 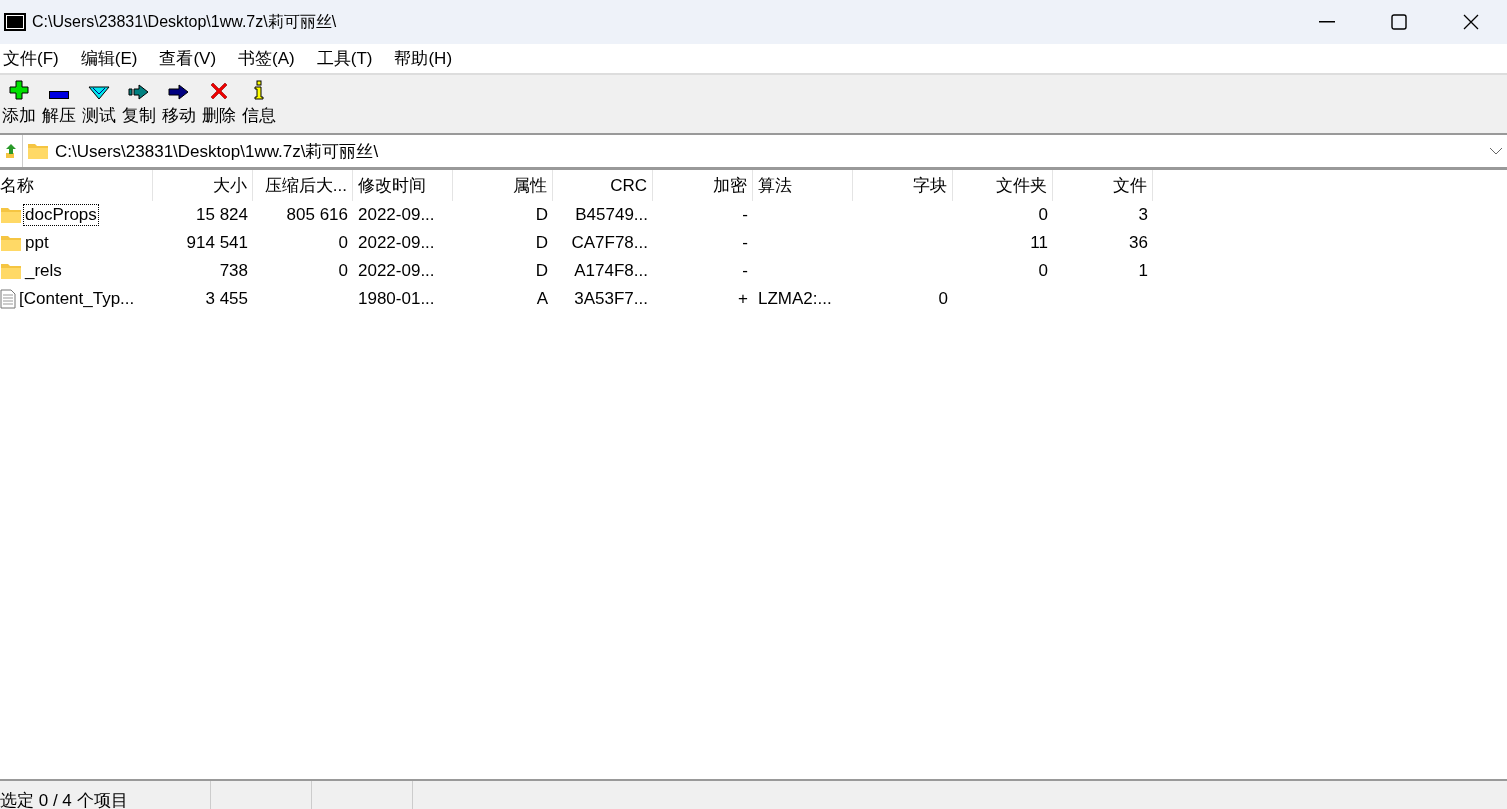 I want to click on toolbar-button: 测试, so click(x=100, y=106).